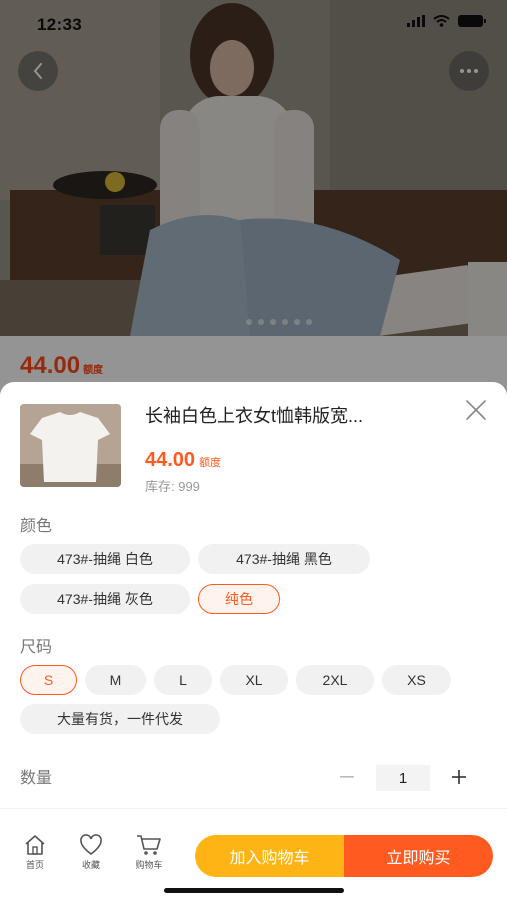 The height and width of the screenshot is (900, 507). What do you see at coordinates (115, 680) in the screenshot?
I see `size-option-m: M` at bounding box center [115, 680].